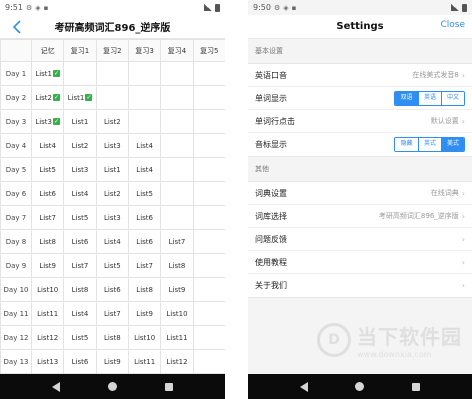 The image size is (472, 399). What do you see at coordinates (429, 98) in the screenshot?
I see `segment-option: 英语` at bounding box center [429, 98].